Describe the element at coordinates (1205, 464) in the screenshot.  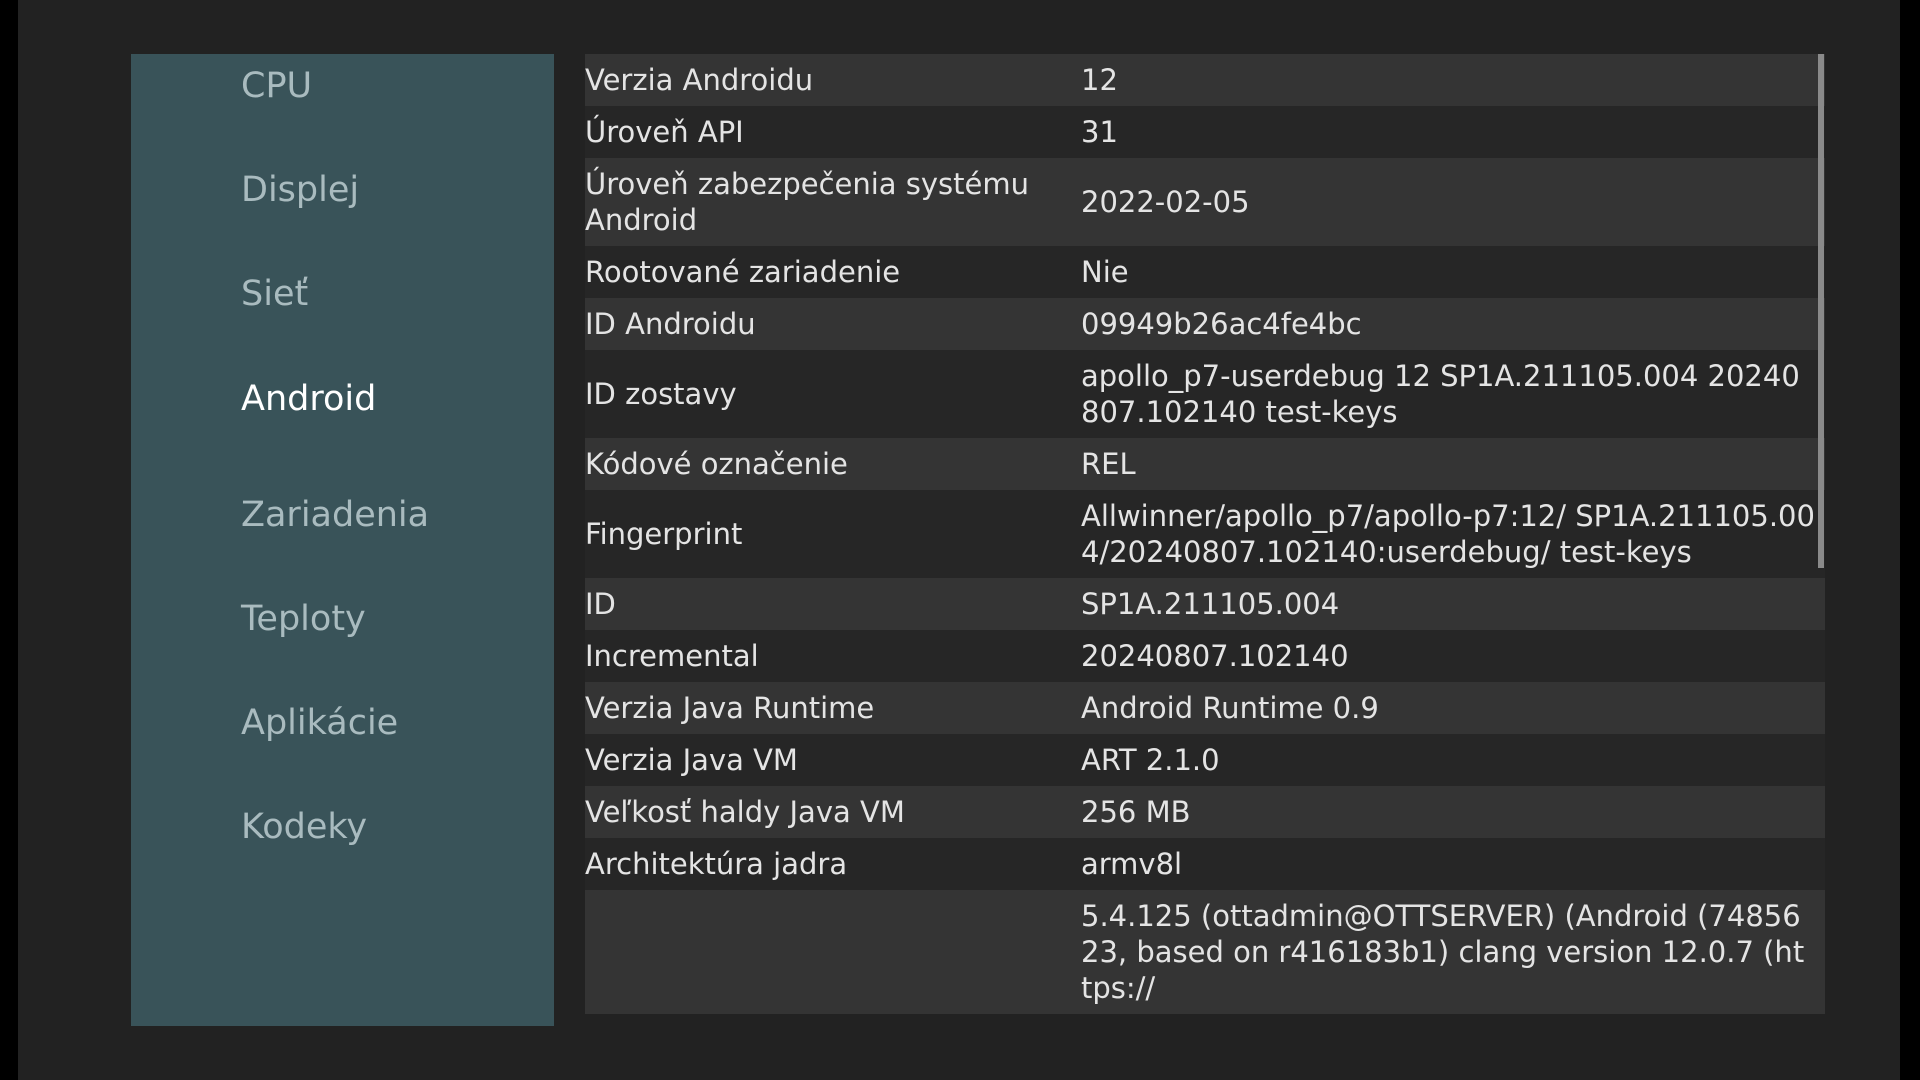
I see `info-row: Kódové označenie REL` at that location.